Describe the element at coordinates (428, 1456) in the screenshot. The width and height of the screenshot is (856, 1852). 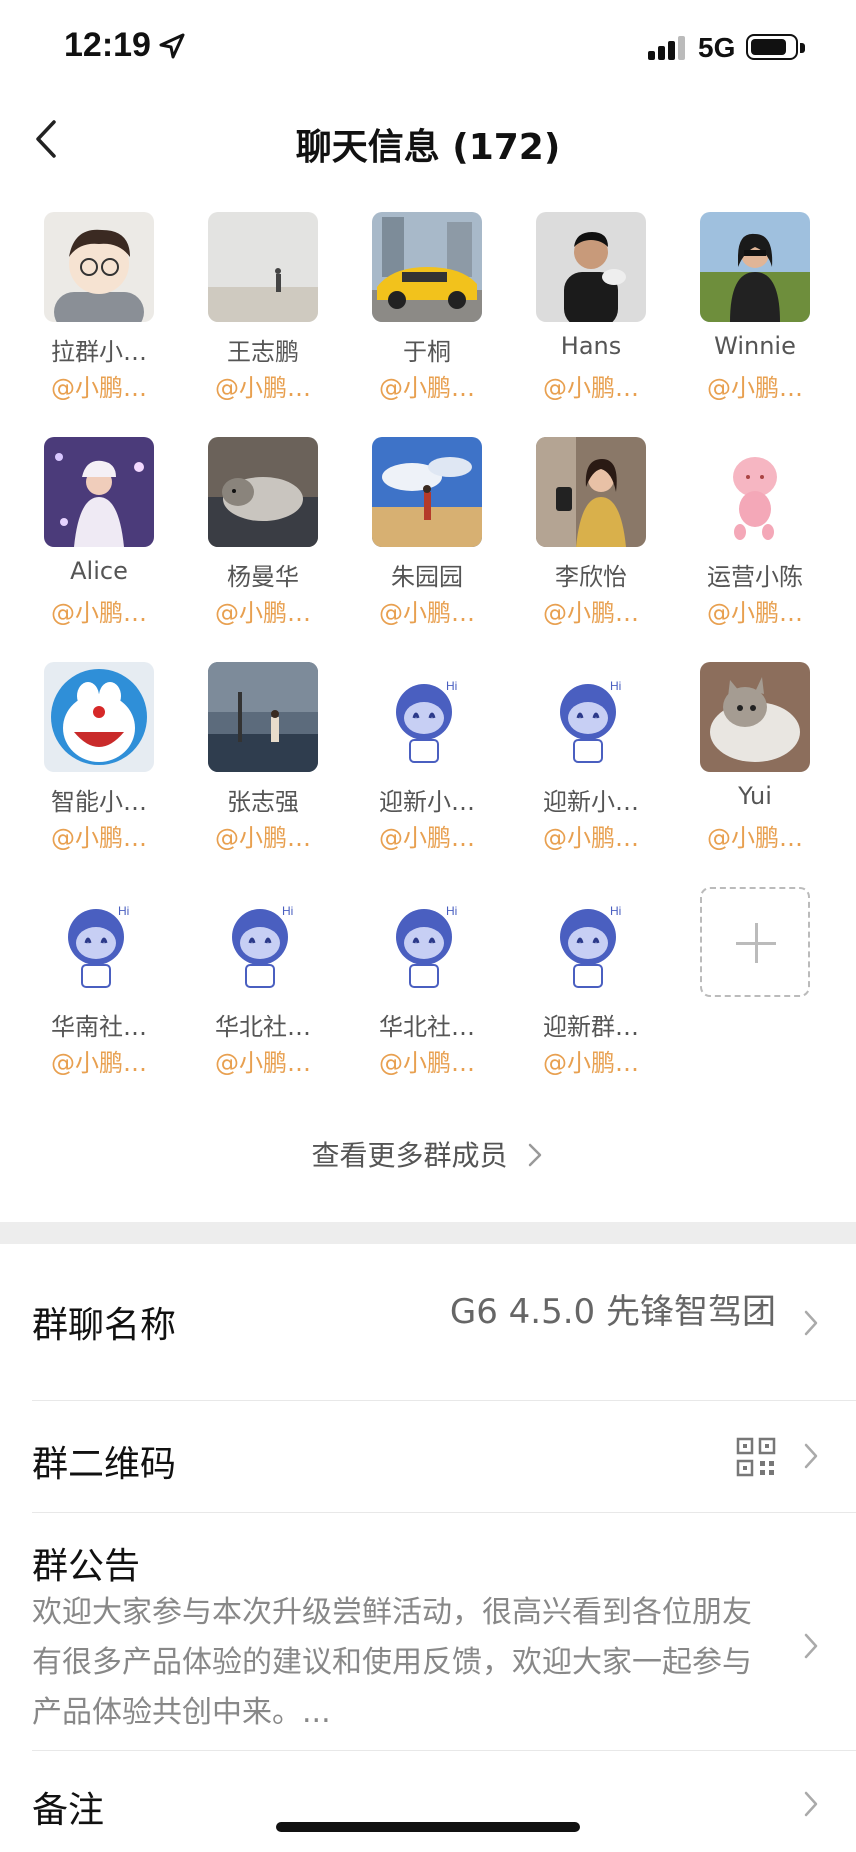
I see `group-qr-row: 群二维码` at that location.